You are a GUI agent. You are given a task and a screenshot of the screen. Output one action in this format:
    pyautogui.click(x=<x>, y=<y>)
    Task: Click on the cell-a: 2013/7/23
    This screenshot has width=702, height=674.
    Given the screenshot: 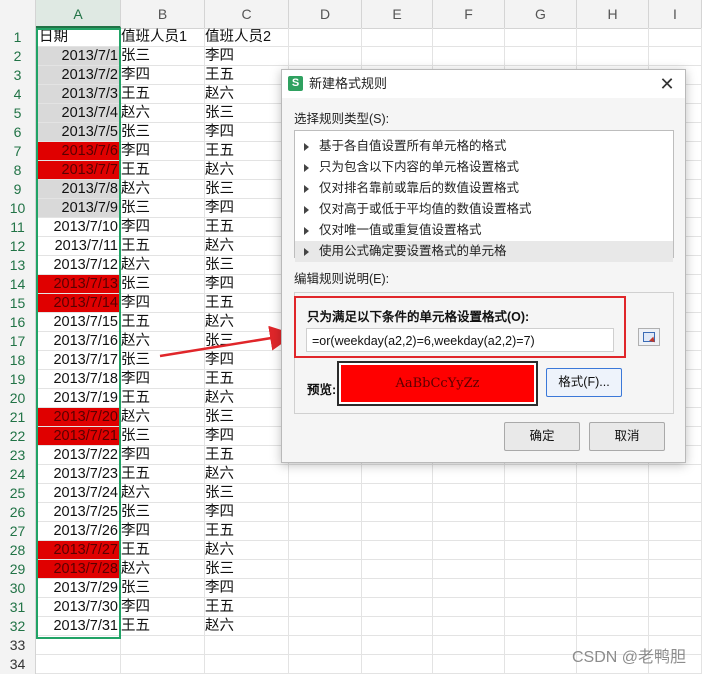 What is the action you would take?
    pyautogui.click(x=78, y=474)
    